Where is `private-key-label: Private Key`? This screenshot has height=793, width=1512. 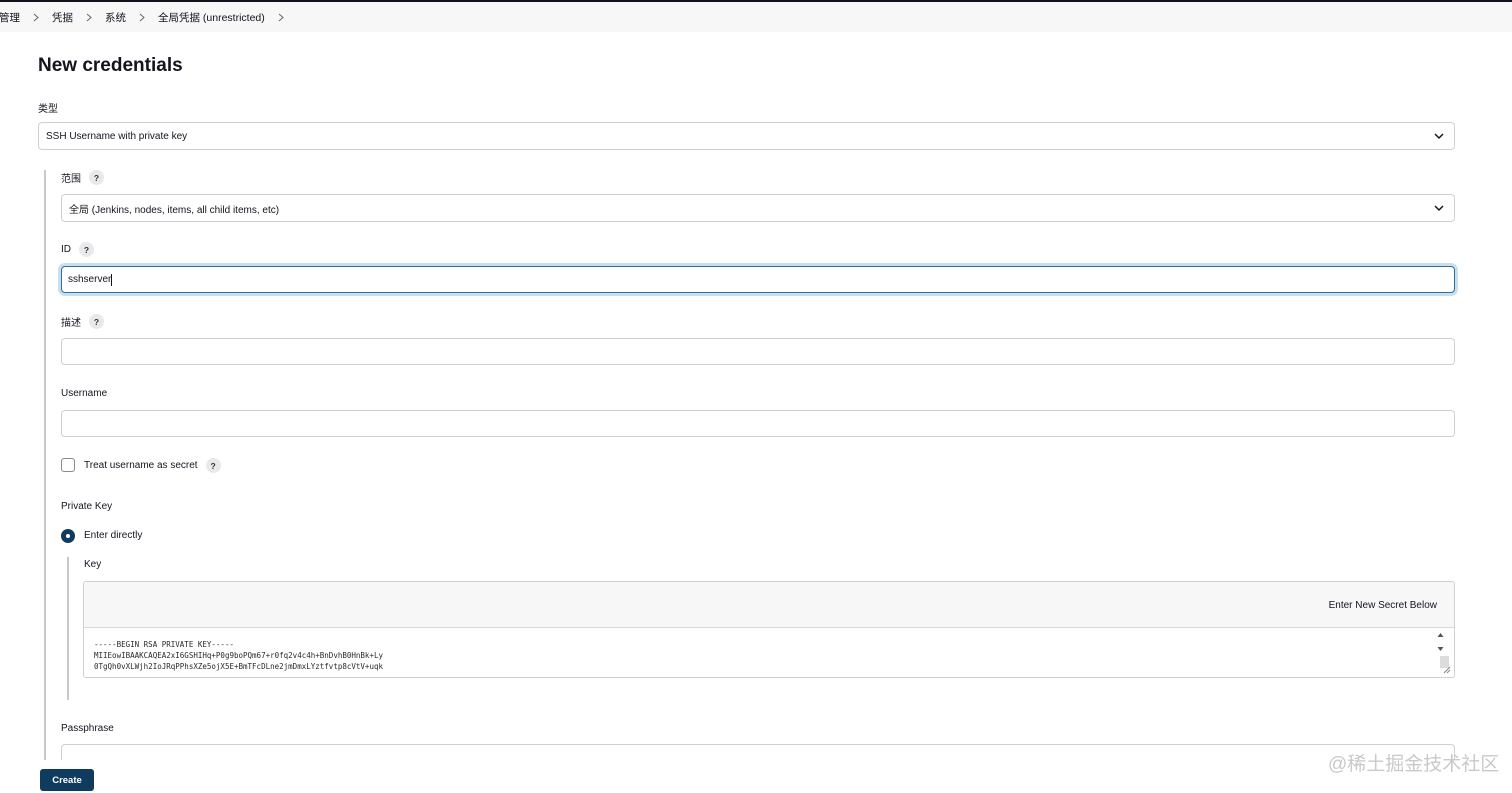 private-key-label: Private Key is located at coordinates (86, 506).